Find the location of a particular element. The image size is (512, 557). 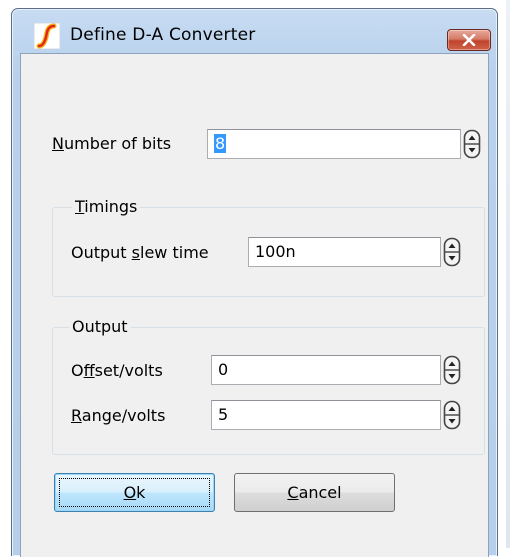

cancel-button: Cancel is located at coordinates (314, 492).